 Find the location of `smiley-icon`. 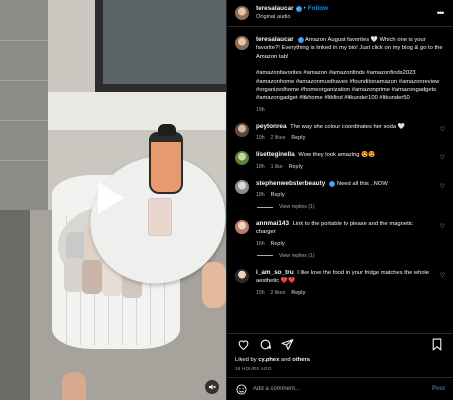

smiley-icon is located at coordinates (241, 389).